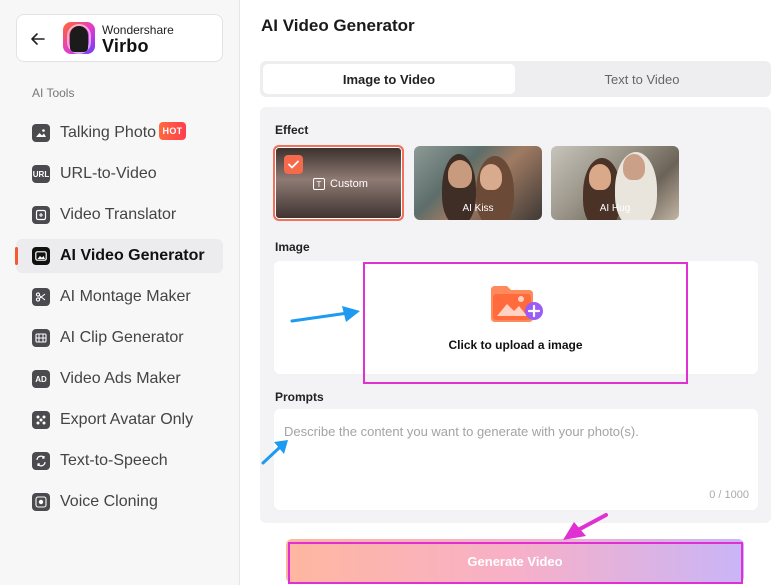 This screenshot has height=585, width=783. I want to click on image-icon, so click(41, 133).